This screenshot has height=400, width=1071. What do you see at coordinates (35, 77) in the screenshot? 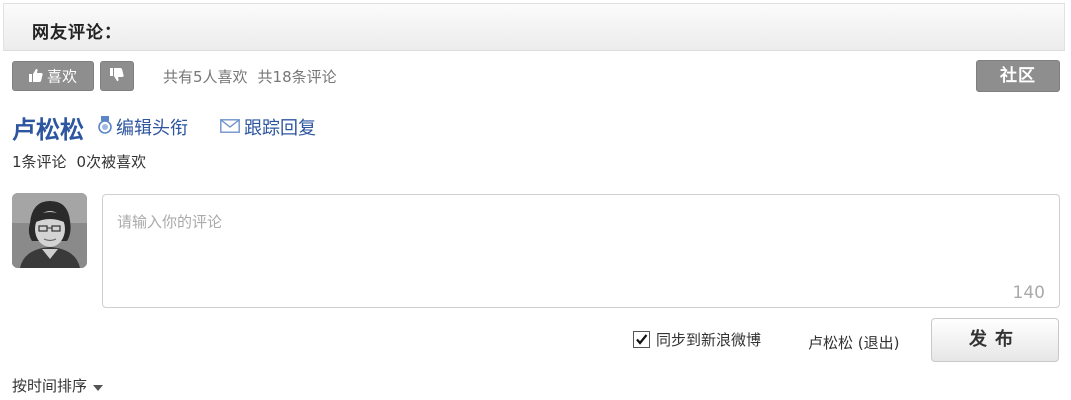
I see `thumbs-up-icon` at bounding box center [35, 77].